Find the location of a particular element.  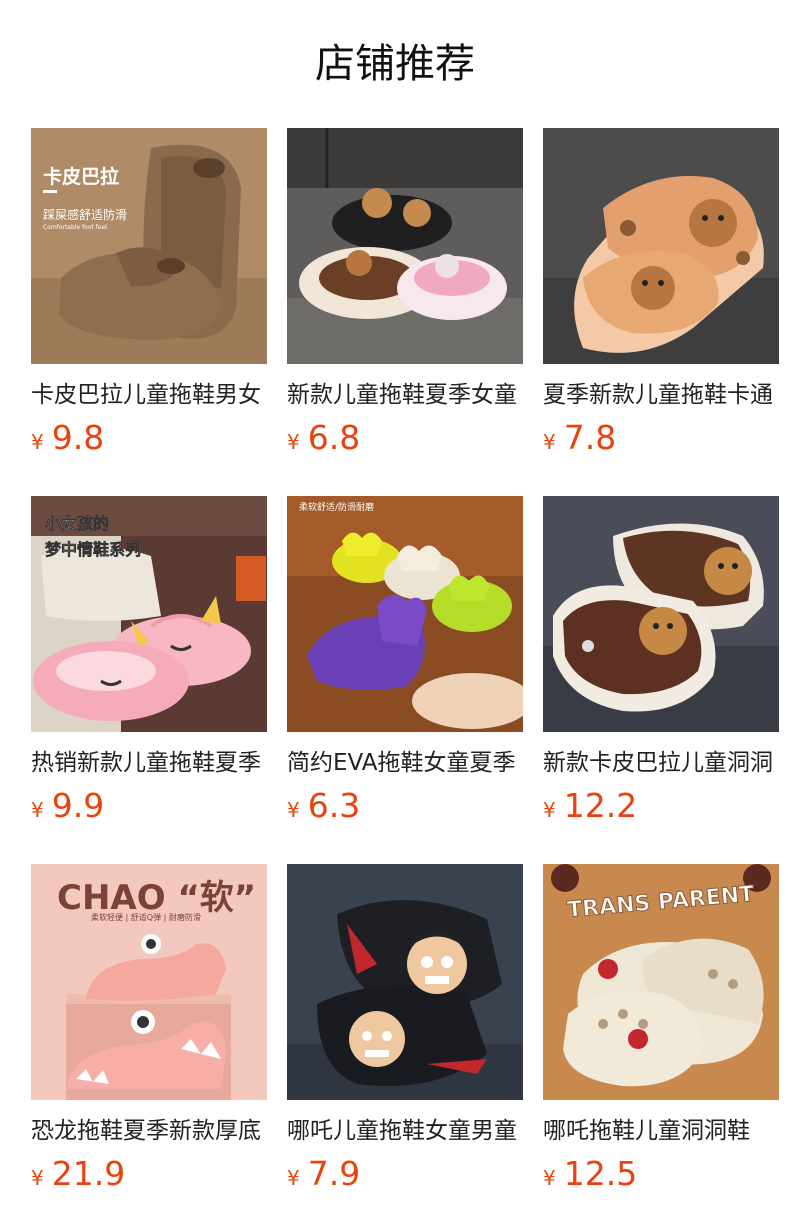

bear-sandals-black-pink-icon is located at coordinates (405, 246).